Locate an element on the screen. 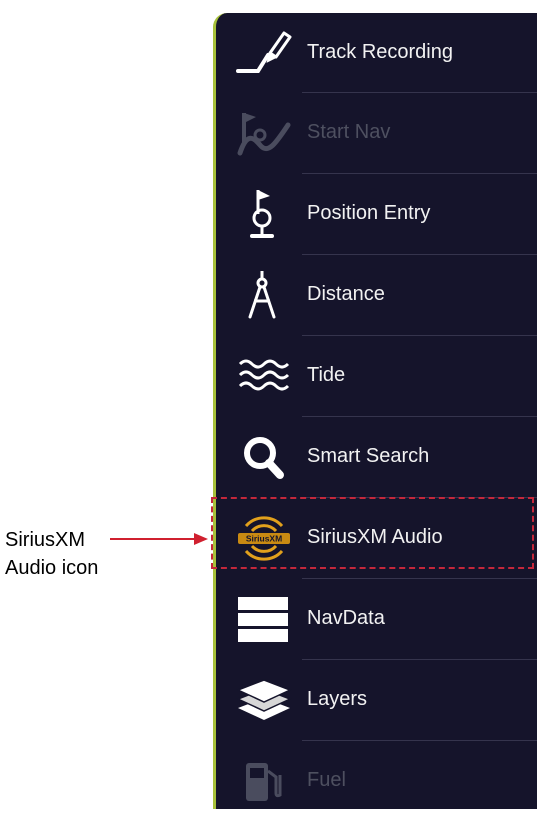 Image resolution: width=537 pixels, height=820 pixels. menu-item-navdata: NavData is located at coordinates (376, 618).